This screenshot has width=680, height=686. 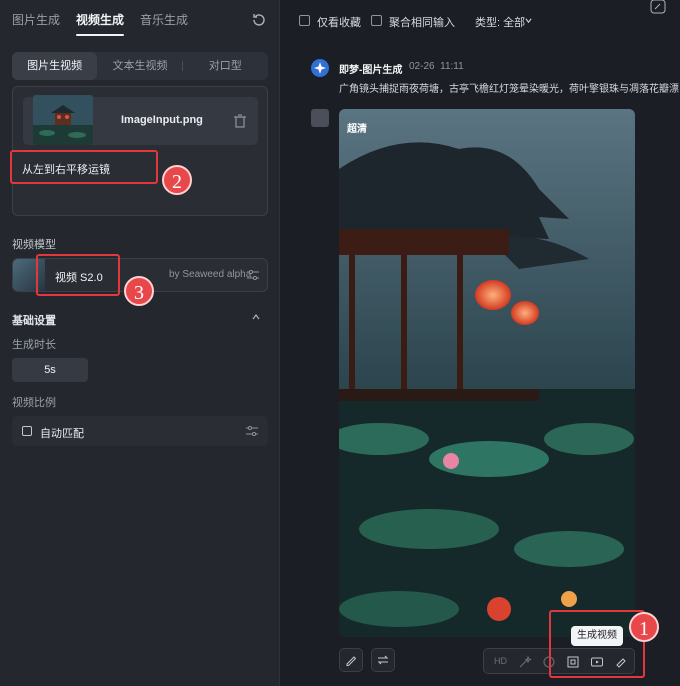 What do you see at coordinates (66, 170) in the screenshot?
I see `prompt-text: 从左到右平移运镜` at bounding box center [66, 170].